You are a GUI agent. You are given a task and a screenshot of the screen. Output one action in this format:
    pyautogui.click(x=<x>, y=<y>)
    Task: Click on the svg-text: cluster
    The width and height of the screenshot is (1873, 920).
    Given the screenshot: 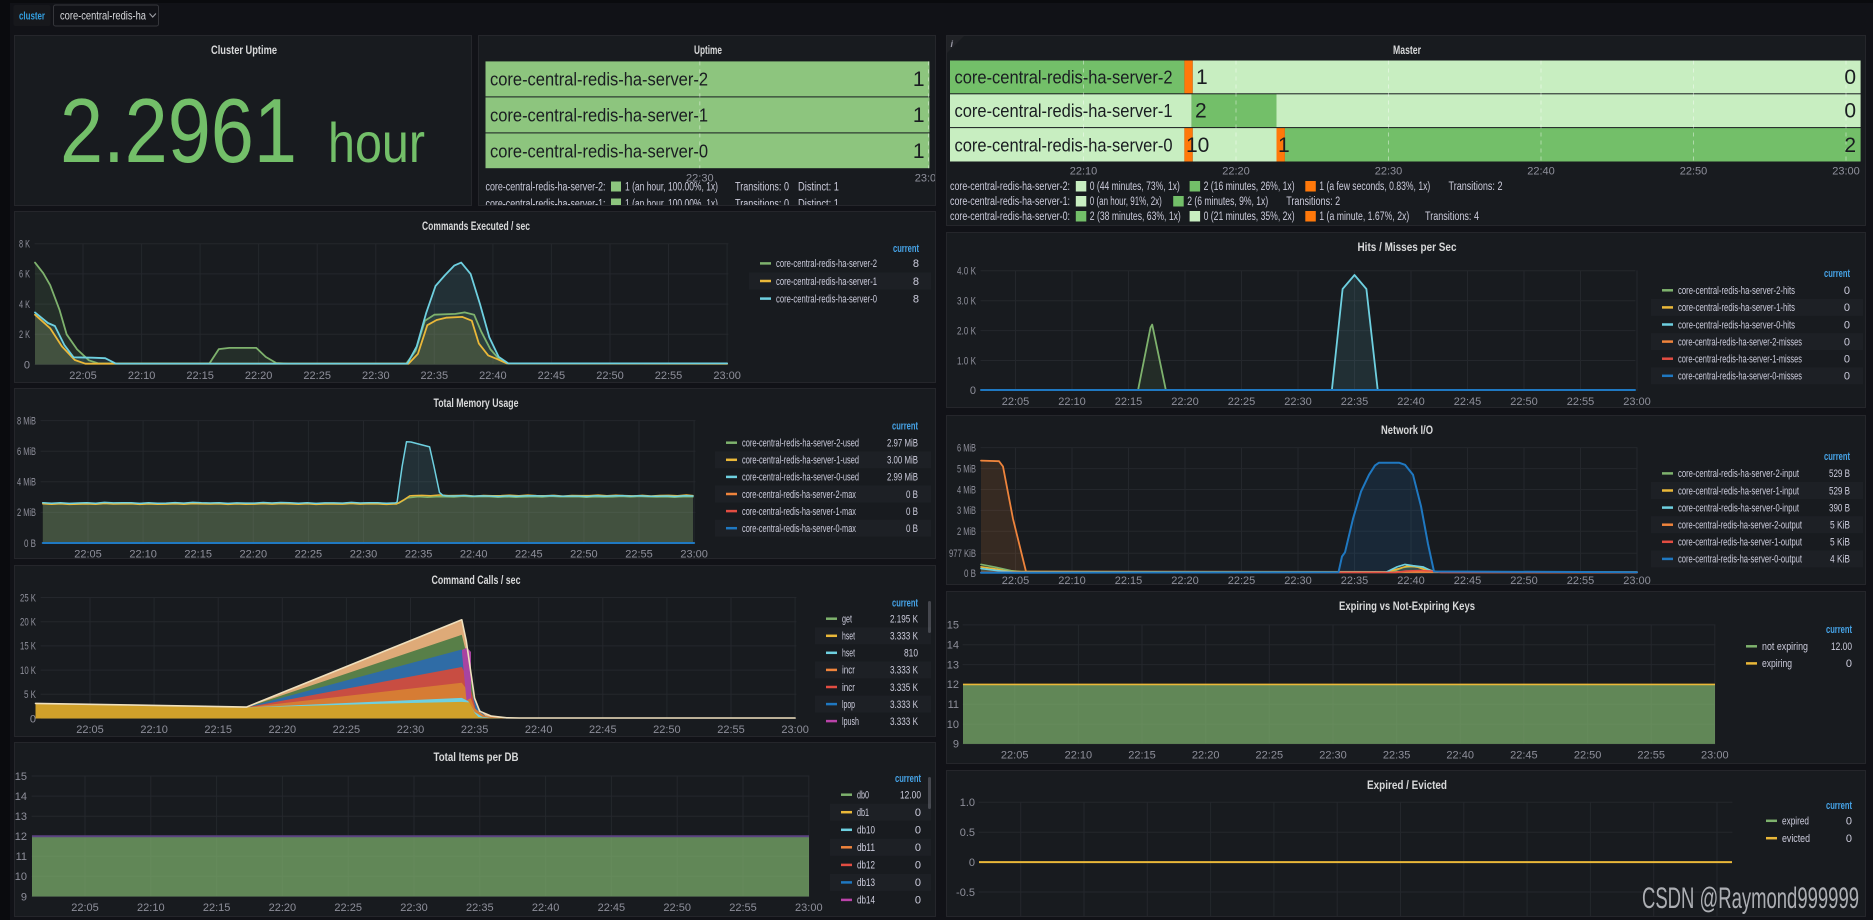 What is the action you would take?
    pyautogui.click(x=32, y=17)
    